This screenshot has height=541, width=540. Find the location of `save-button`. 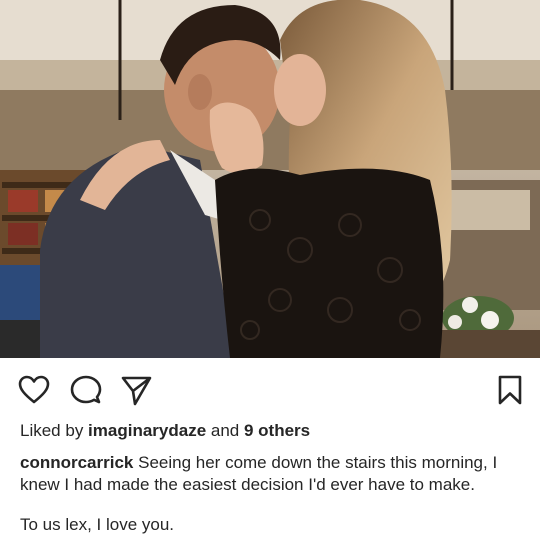

save-button is located at coordinates (510, 390).